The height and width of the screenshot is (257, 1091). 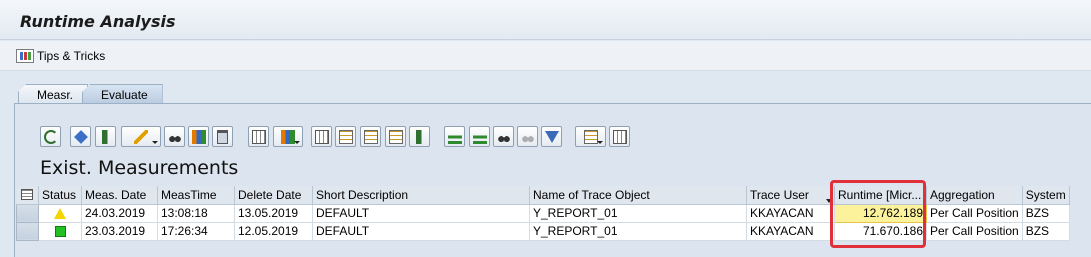 I want to click on edit-icon, so click(x=141, y=136).